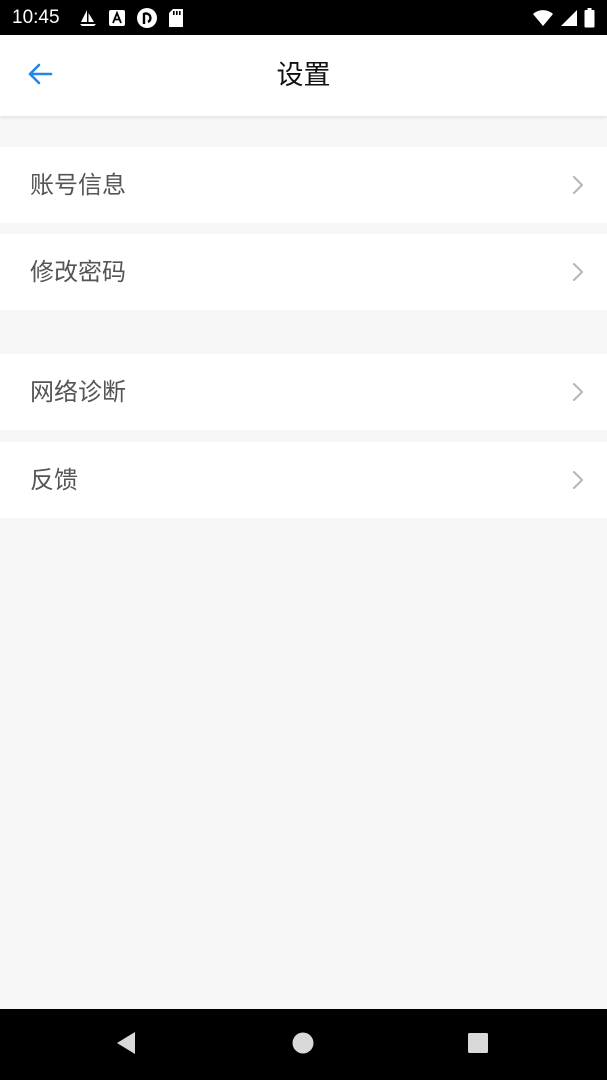 The height and width of the screenshot is (1080, 607). What do you see at coordinates (36, 17) in the screenshot?
I see `status-time: 10:45` at bounding box center [36, 17].